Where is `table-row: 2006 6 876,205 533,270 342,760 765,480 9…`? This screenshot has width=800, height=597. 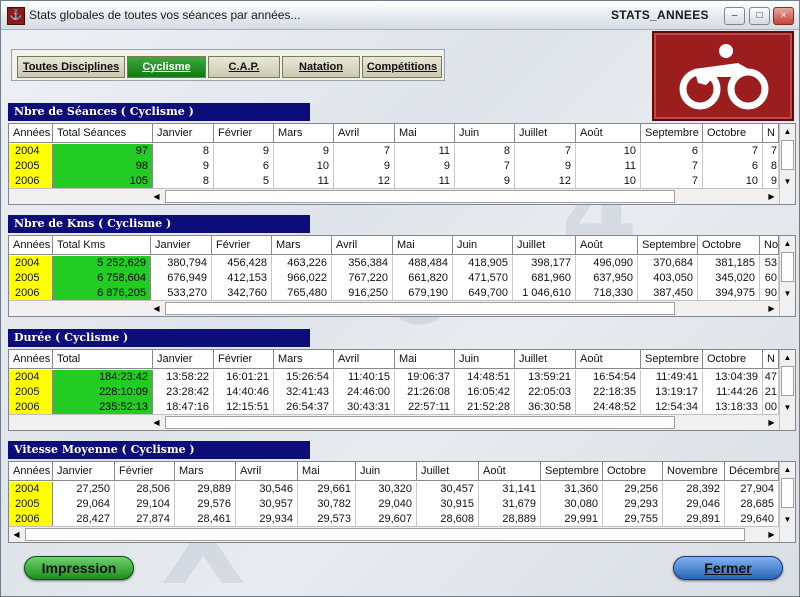 table-row: 2006 6 876,205 533,270 342,760 765,480 9… is located at coordinates (402, 293).